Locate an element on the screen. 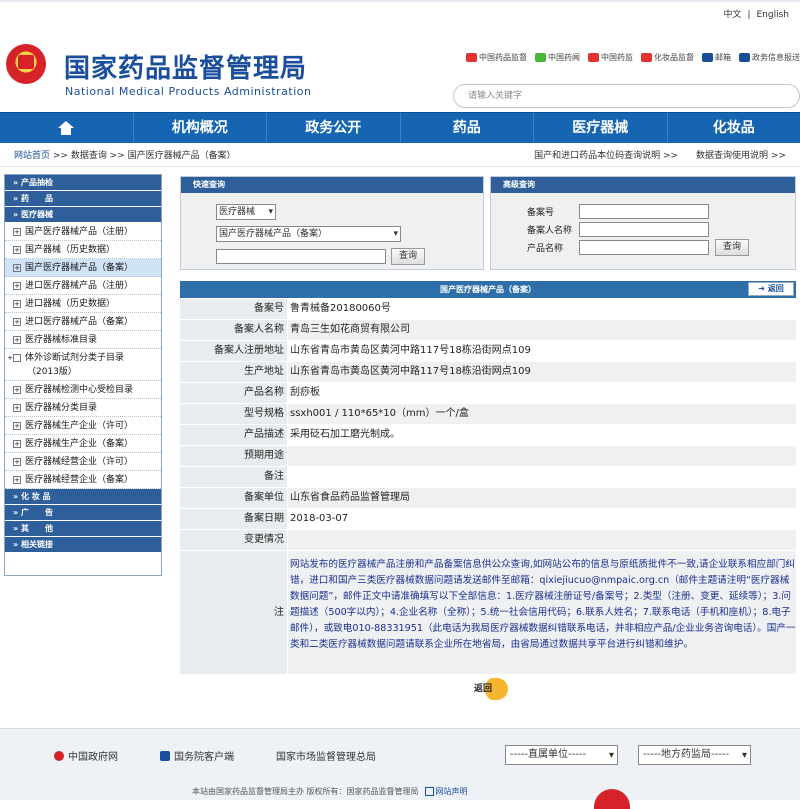 This screenshot has height=809, width=800. return-button: 返回 is located at coordinates (490, 689).